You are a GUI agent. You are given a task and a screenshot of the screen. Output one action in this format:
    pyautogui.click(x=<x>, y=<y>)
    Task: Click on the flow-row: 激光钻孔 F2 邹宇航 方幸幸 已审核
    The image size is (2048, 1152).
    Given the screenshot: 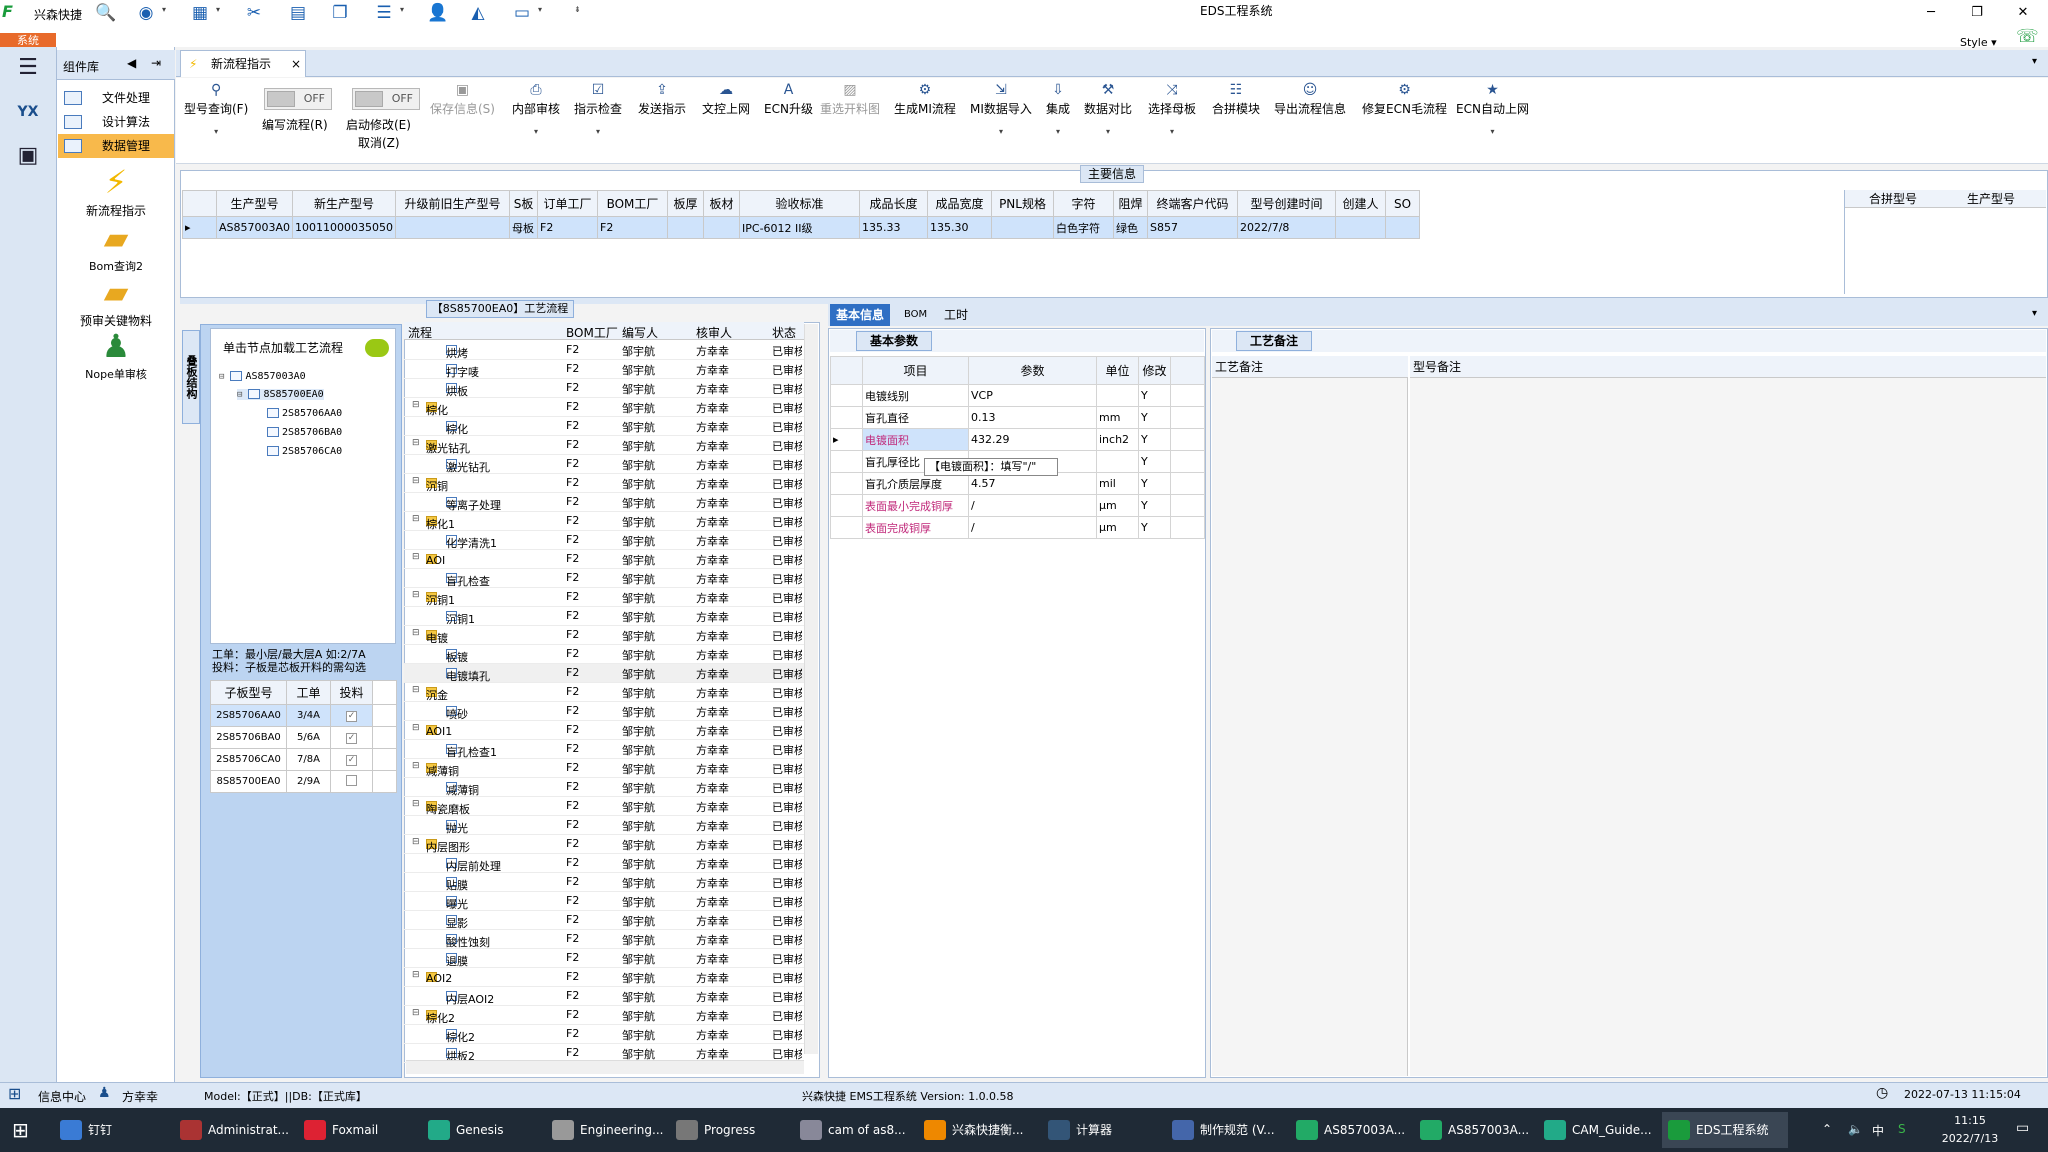 What is the action you would take?
    pyautogui.click(x=604, y=464)
    